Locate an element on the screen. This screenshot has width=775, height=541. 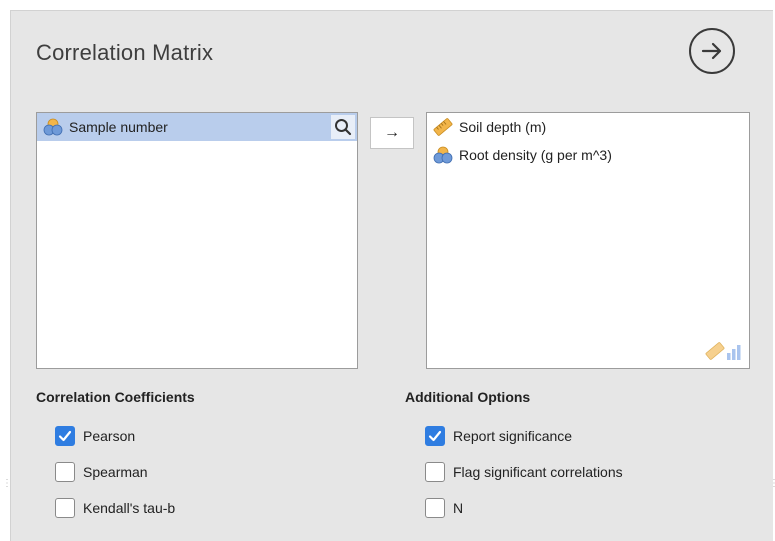
pearson-checkbox is located at coordinates (65, 436).